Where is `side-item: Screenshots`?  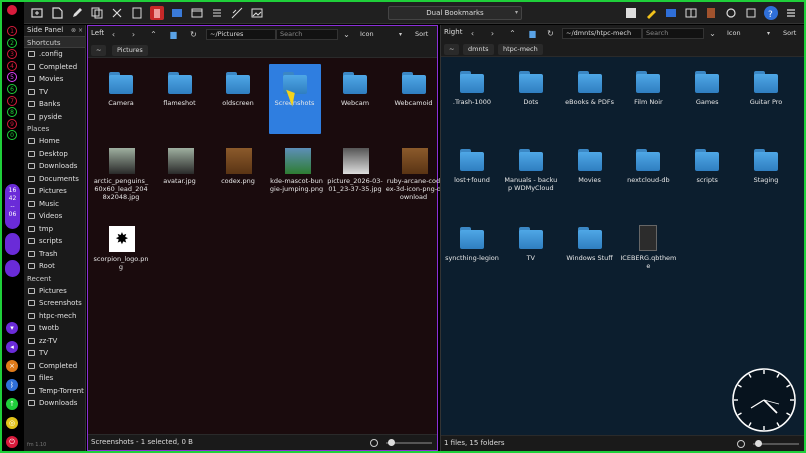
side-item: Screenshots is located at coordinates (54, 303).